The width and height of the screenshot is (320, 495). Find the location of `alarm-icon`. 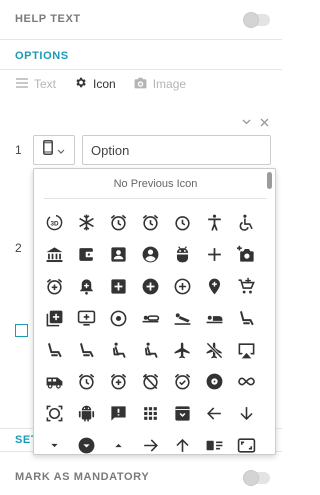

alarm-icon is located at coordinates (86, 382).